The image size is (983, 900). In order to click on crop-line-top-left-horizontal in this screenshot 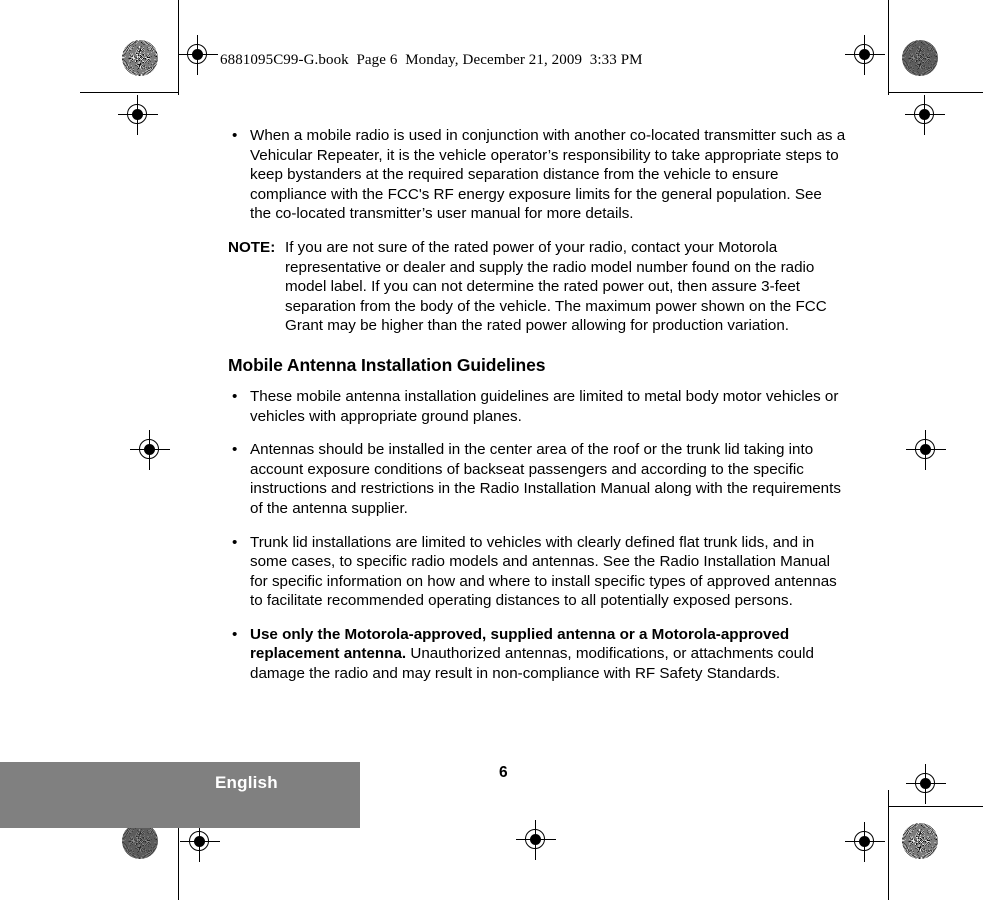, I will do `click(129, 92)`.